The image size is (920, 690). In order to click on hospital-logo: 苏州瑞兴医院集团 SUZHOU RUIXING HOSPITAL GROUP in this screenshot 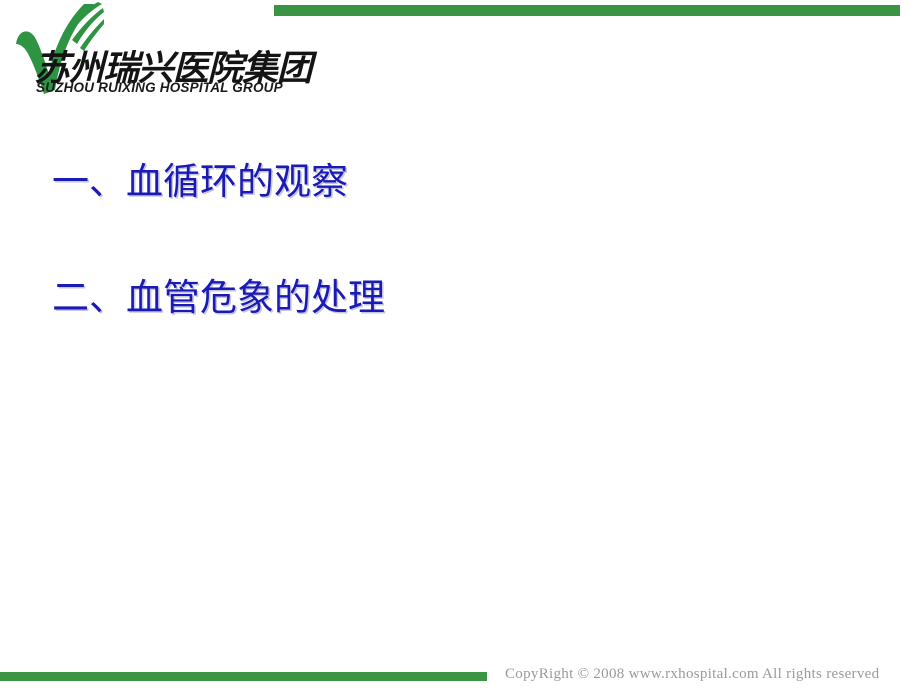, I will do `click(160, 51)`.